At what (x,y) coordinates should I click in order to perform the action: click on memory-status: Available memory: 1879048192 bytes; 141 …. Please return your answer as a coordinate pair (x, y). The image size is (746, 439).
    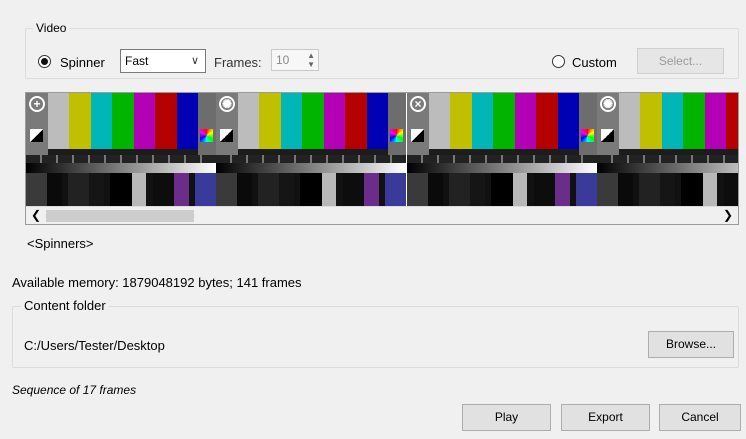
    Looking at the image, I should click on (157, 282).